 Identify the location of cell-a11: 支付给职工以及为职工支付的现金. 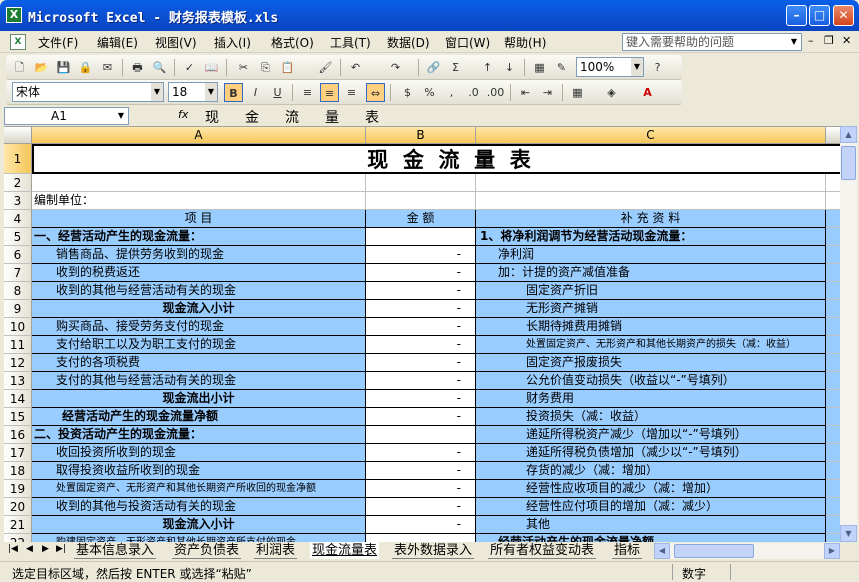
(199, 345).